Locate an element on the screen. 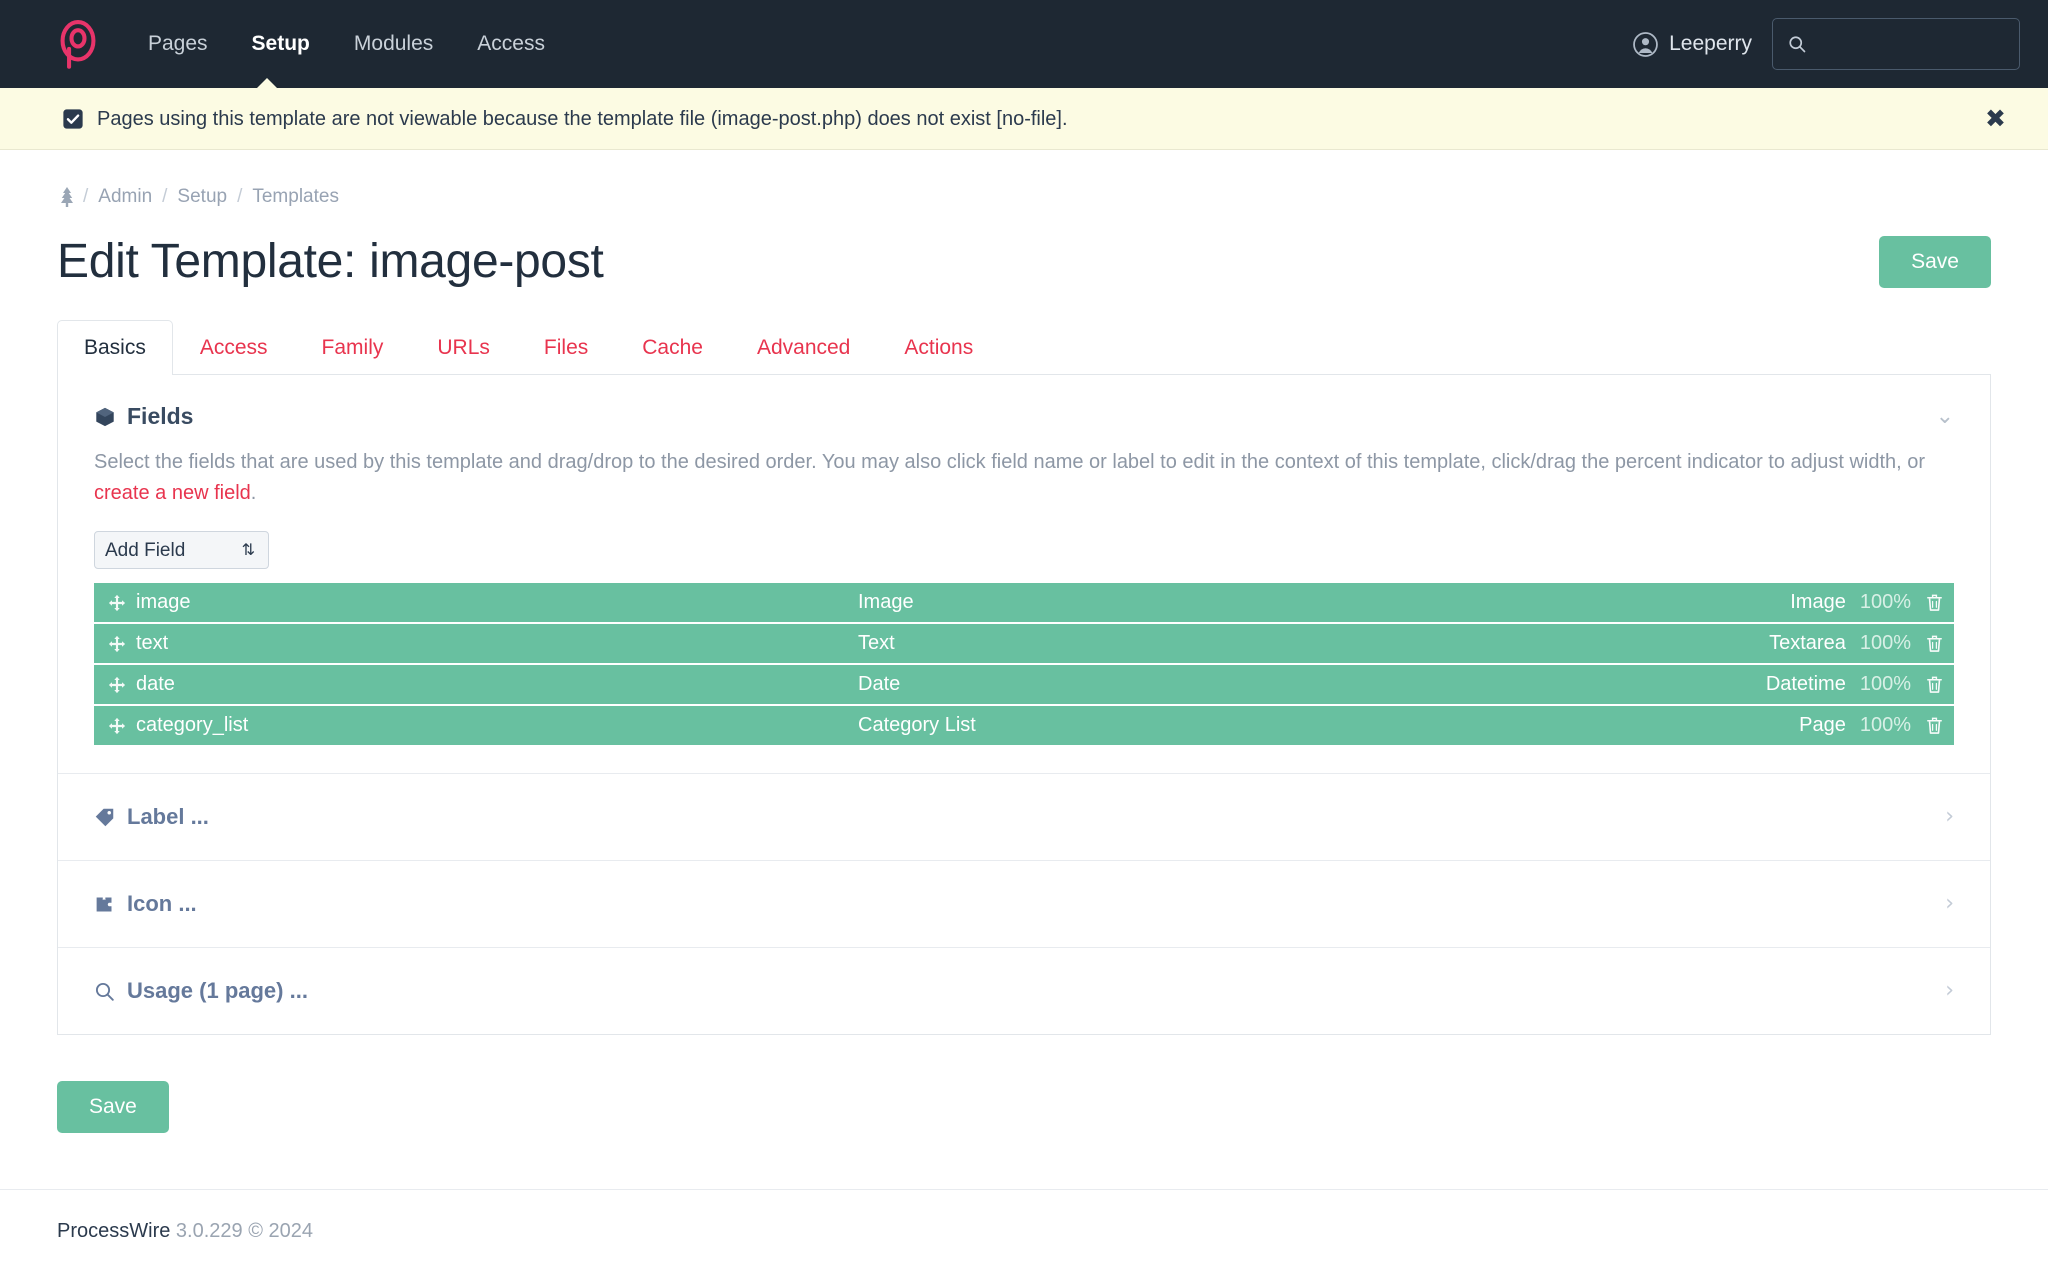  field-label: Text is located at coordinates (1313, 643).